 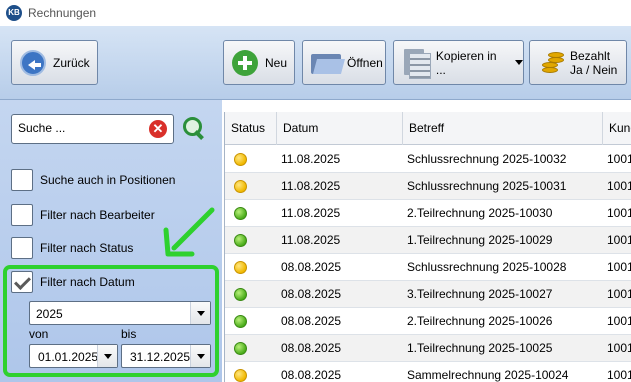 What do you see at coordinates (194, 128) in the screenshot?
I see `search-icon` at bounding box center [194, 128].